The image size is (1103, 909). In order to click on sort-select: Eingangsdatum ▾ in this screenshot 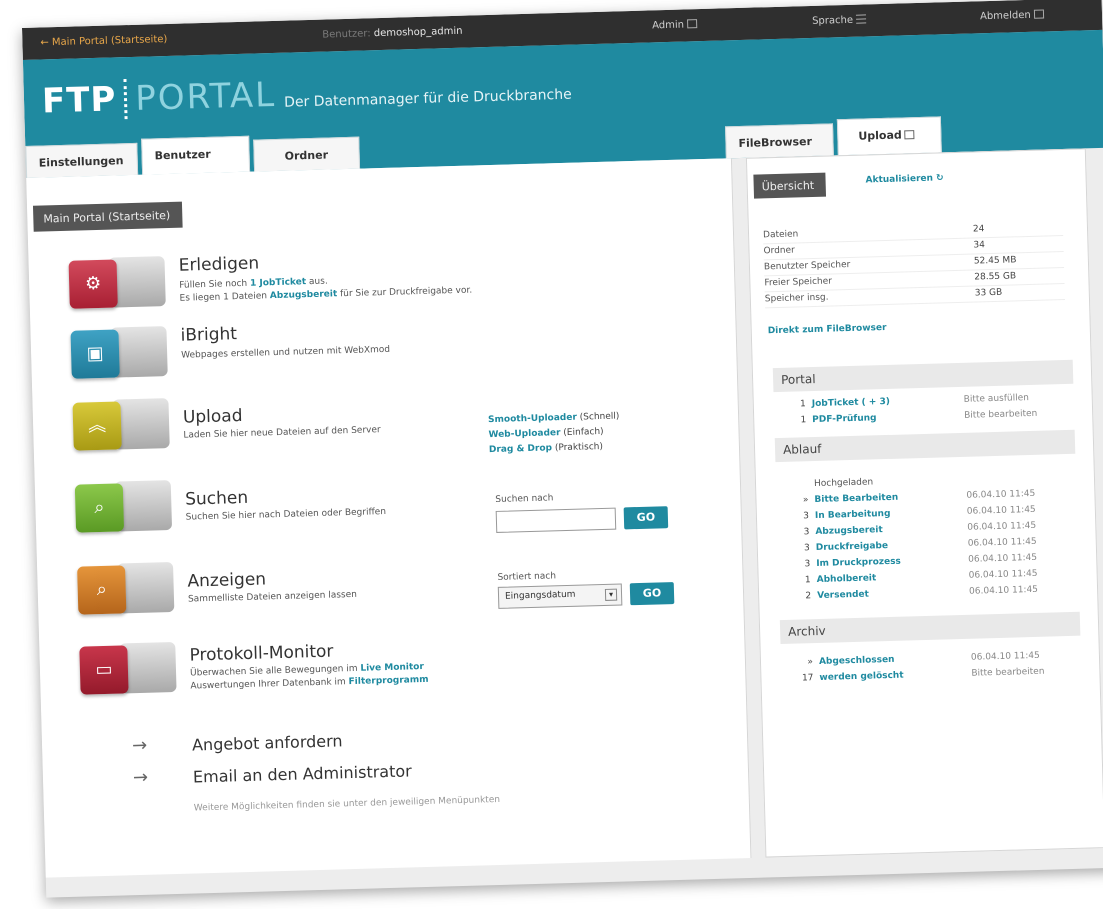, I will do `click(560, 596)`.